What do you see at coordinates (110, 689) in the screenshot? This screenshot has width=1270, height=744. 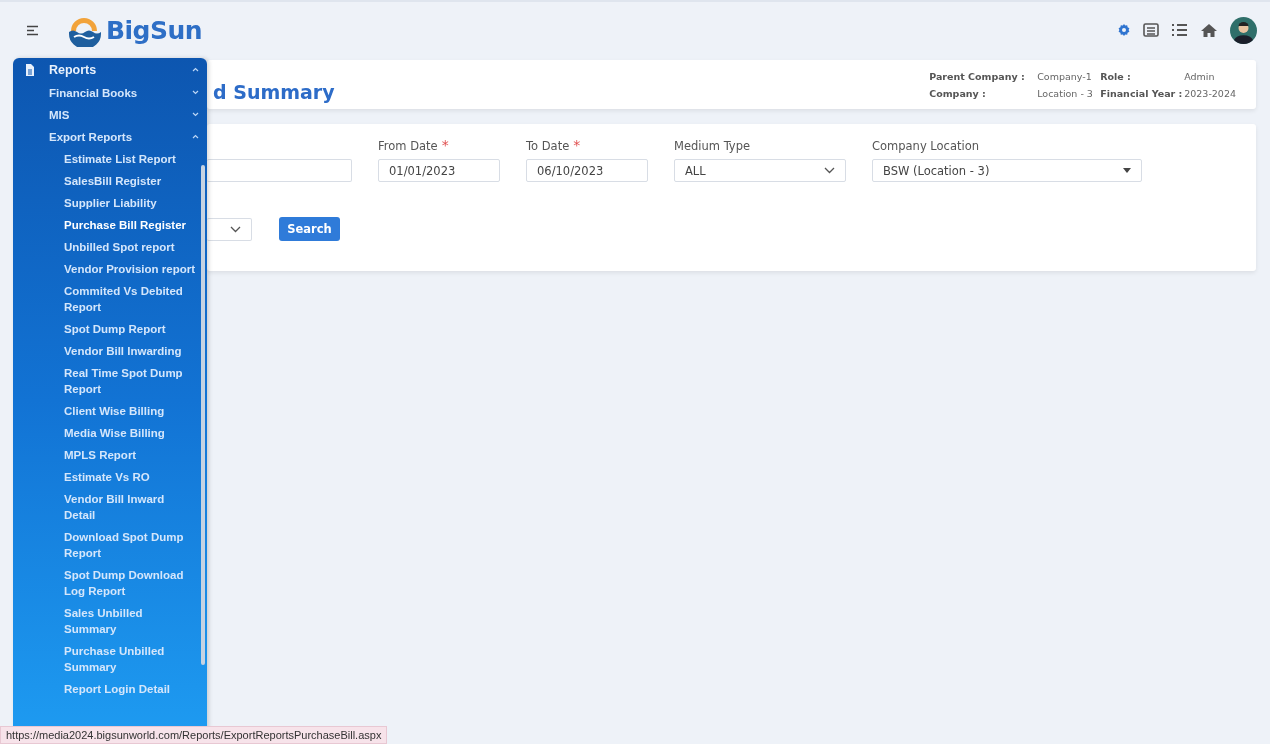 I see `menu-item: Report Login Detail` at bounding box center [110, 689].